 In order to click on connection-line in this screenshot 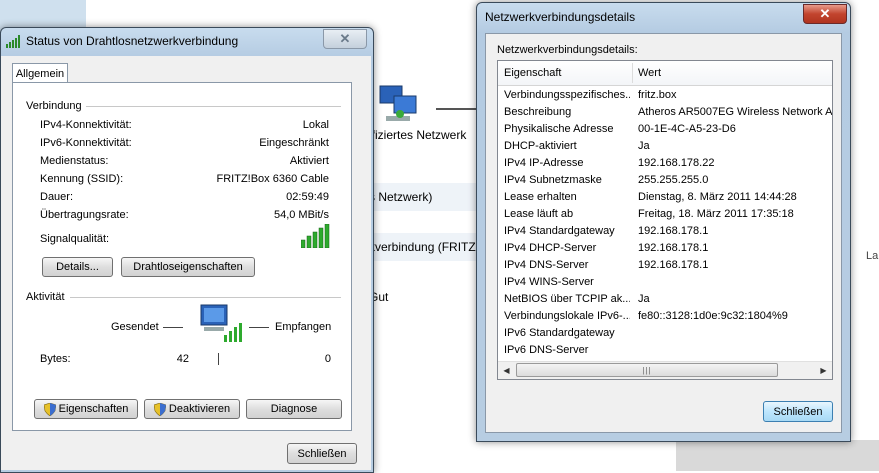, I will do `click(456, 109)`.